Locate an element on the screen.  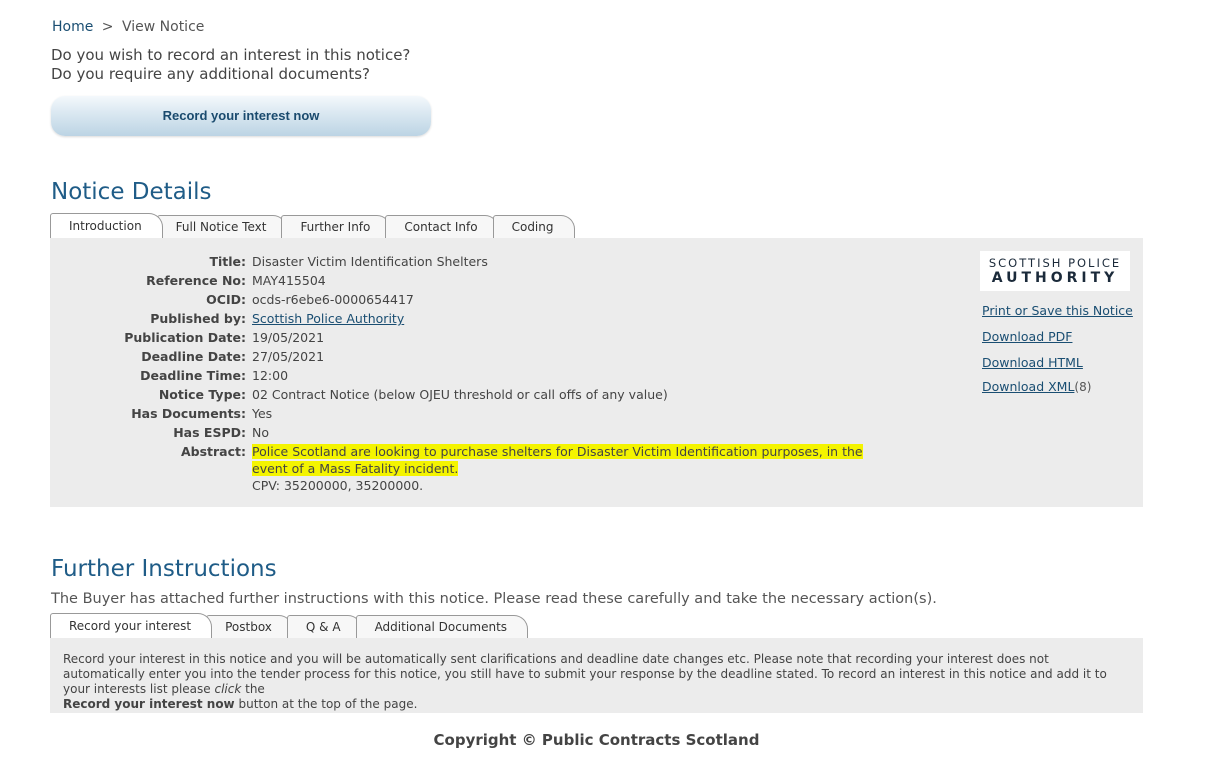
logo-line-2: AUTHORITY is located at coordinates (1055, 278).